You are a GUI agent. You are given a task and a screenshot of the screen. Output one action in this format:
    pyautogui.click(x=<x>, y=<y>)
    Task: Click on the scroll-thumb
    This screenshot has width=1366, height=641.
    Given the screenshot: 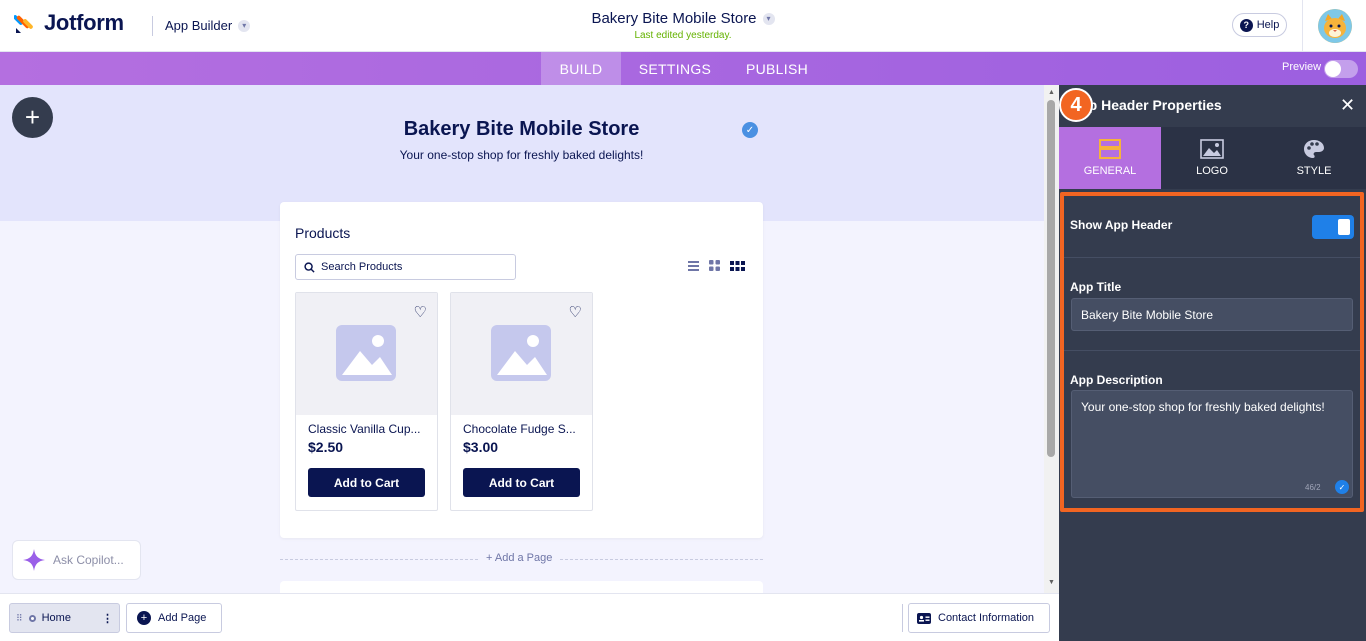 What is the action you would take?
    pyautogui.click(x=1051, y=278)
    